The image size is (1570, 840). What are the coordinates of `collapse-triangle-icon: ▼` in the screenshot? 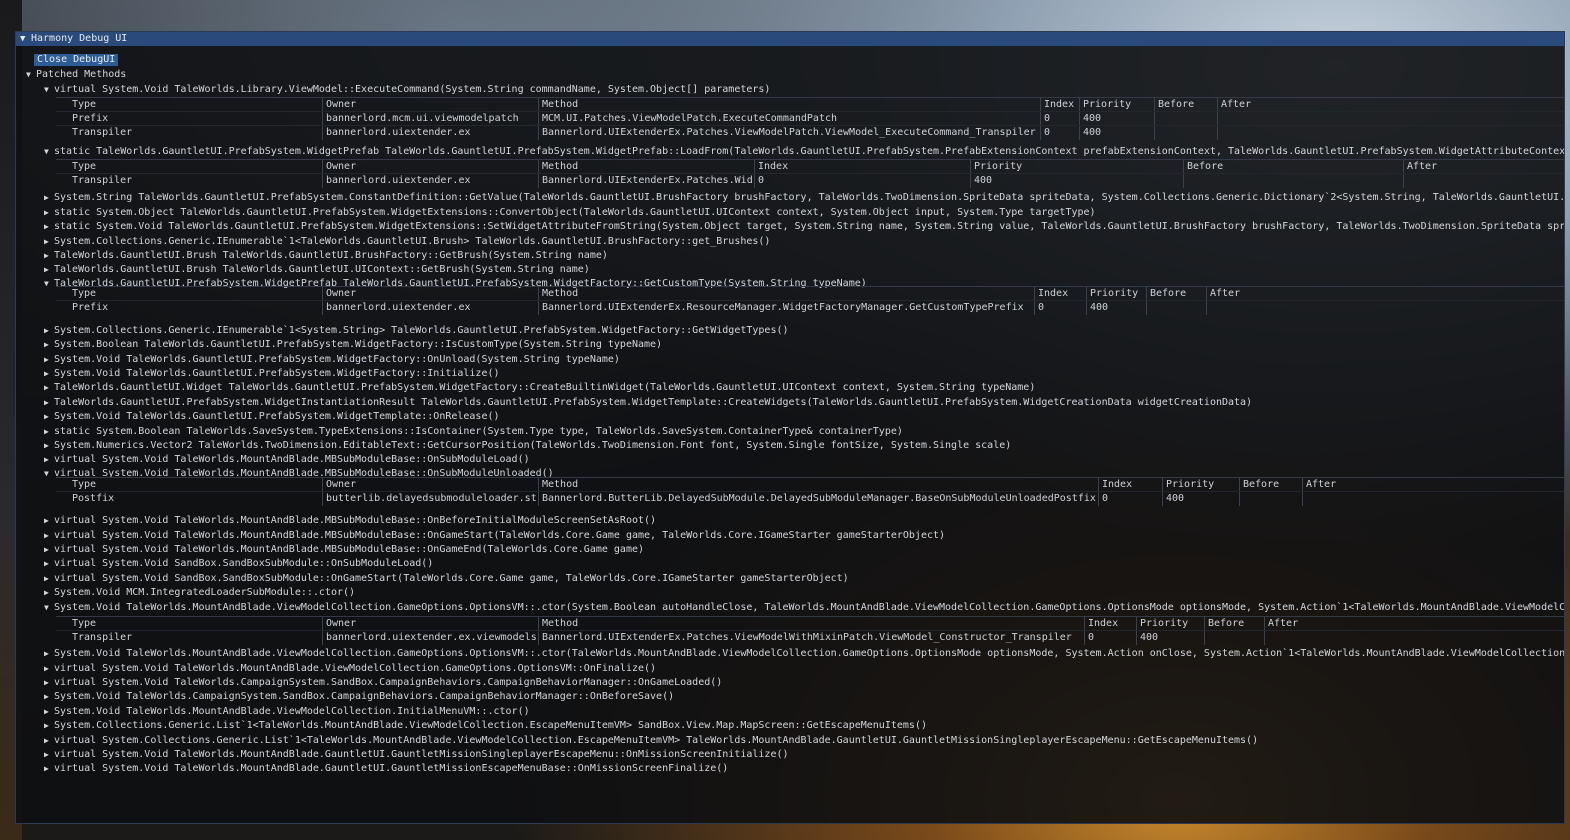 It's located at (25, 39).